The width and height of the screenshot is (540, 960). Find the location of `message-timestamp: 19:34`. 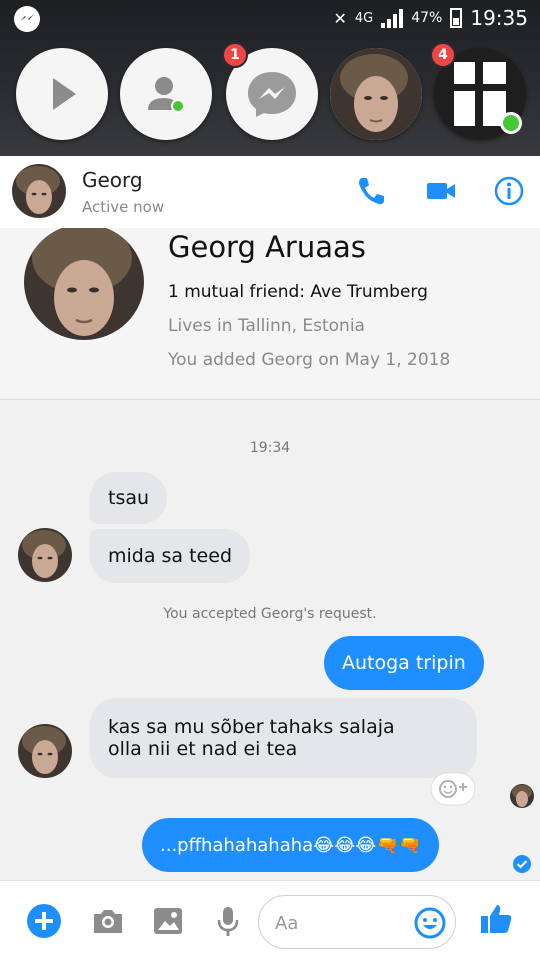

message-timestamp: 19:34 is located at coordinates (270, 448).